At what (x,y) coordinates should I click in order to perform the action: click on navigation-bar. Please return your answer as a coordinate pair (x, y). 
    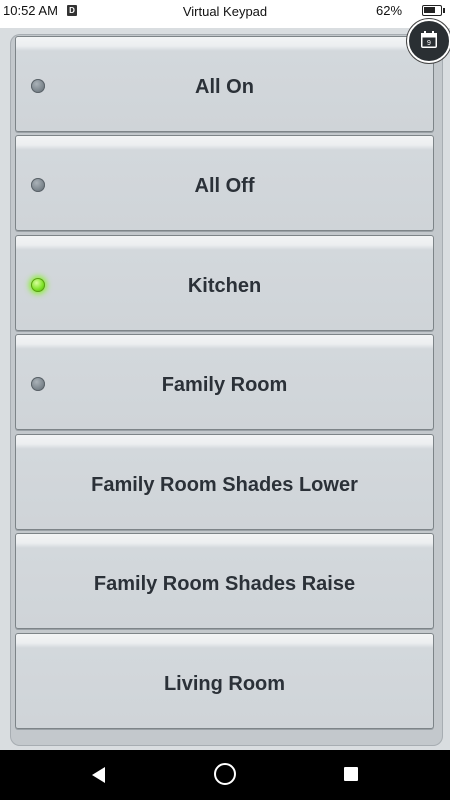
    Looking at the image, I should click on (225, 775).